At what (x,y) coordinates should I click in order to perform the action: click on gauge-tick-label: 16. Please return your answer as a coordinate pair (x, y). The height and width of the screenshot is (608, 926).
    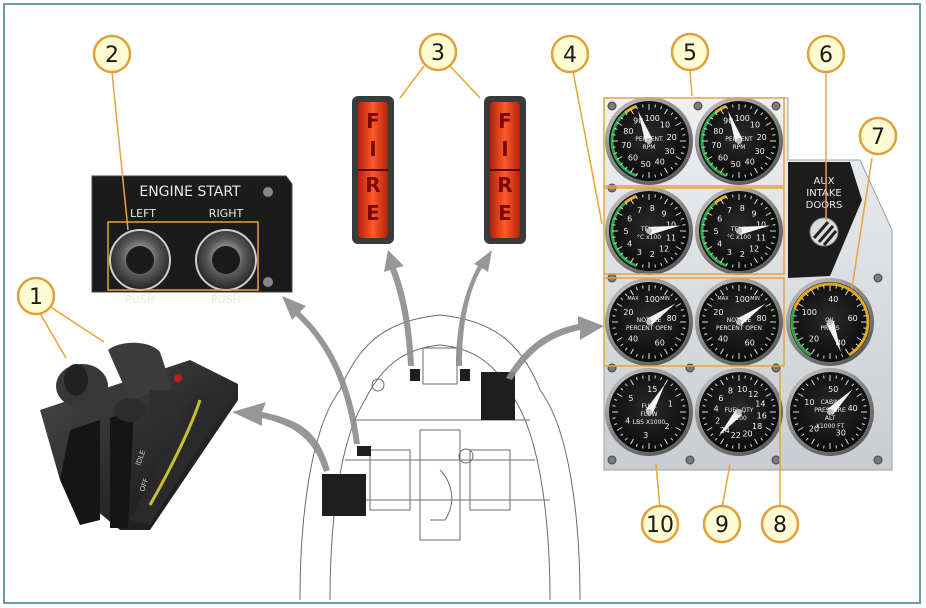
    Looking at the image, I should click on (762, 415).